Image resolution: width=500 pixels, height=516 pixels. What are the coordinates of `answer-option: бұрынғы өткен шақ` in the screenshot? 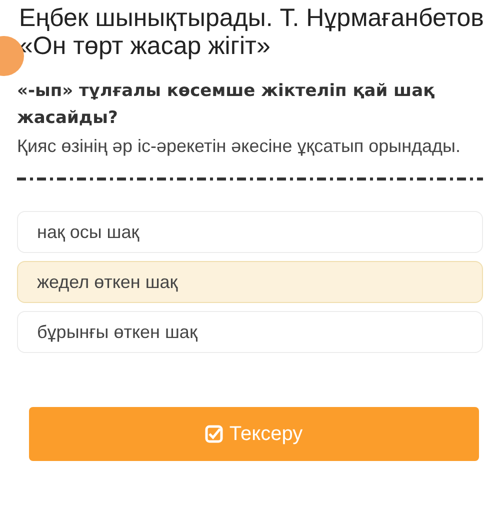 It's located at (250, 332).